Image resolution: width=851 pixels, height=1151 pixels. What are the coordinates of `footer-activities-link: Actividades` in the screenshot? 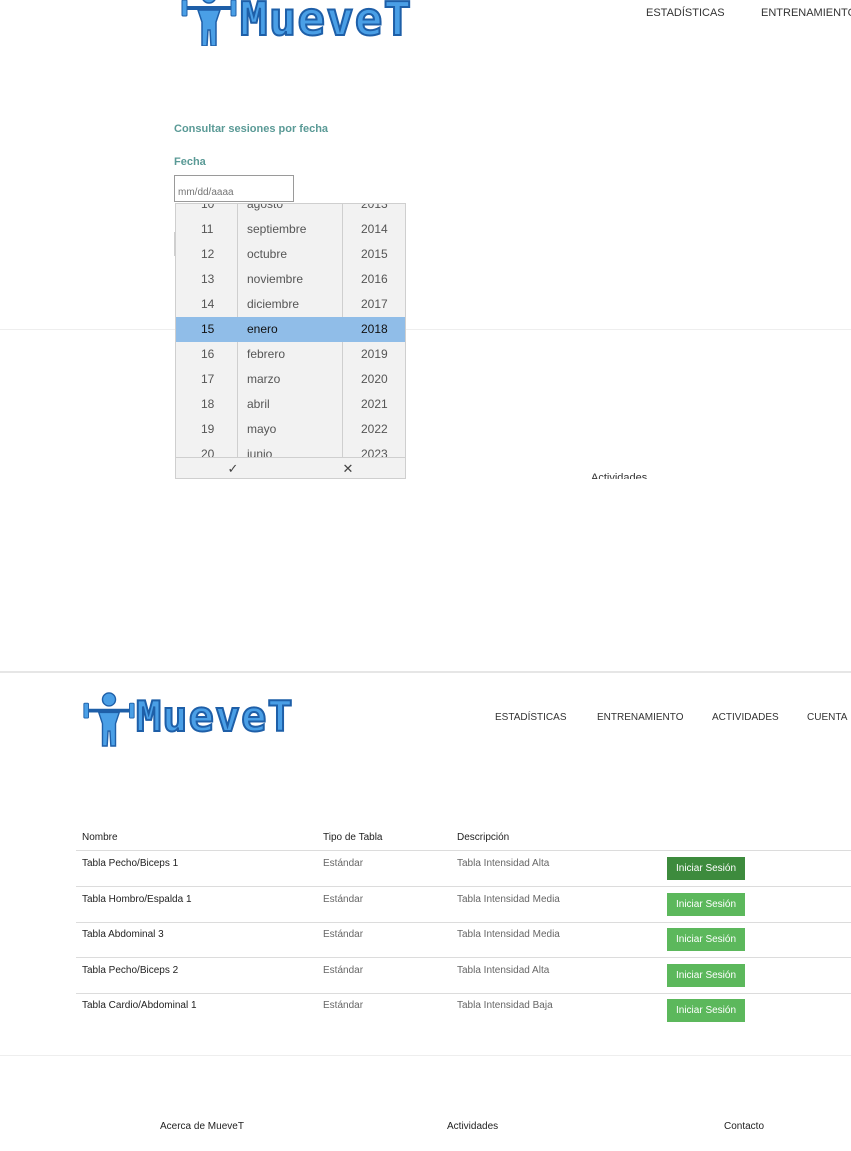 It's located at (472, 1126).